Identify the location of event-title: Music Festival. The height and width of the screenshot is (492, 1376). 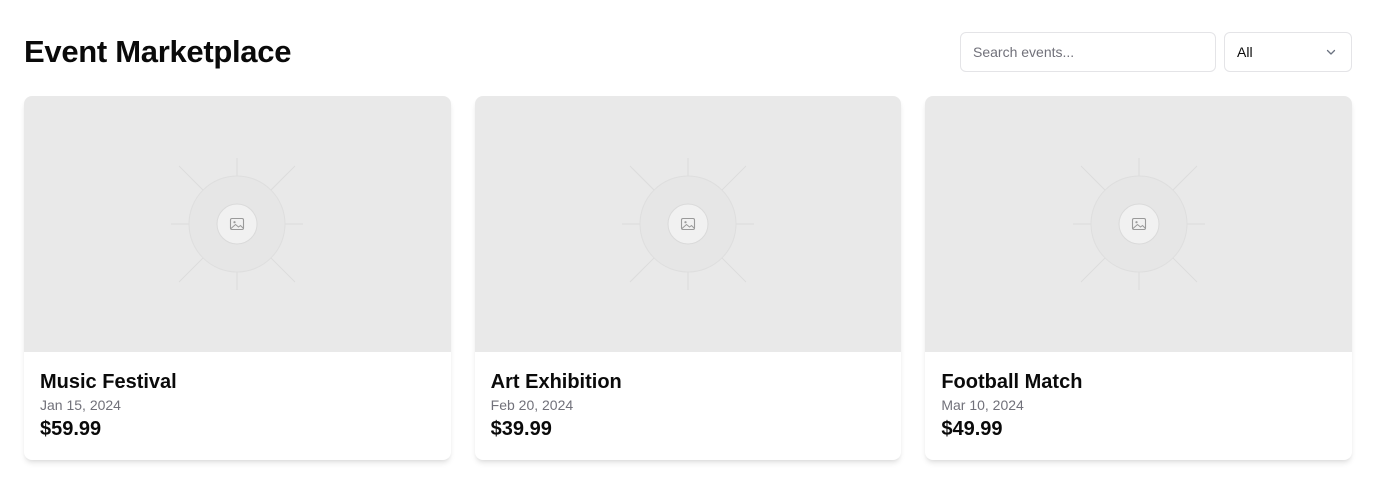
(108, 382).